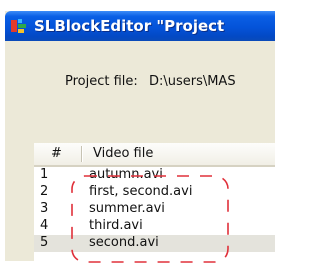 This screenshot has height=264, width=320. Describe the element at coordinates (126, 174) in the screenshot. I see `video-file-name: autumn.avi` at that location.